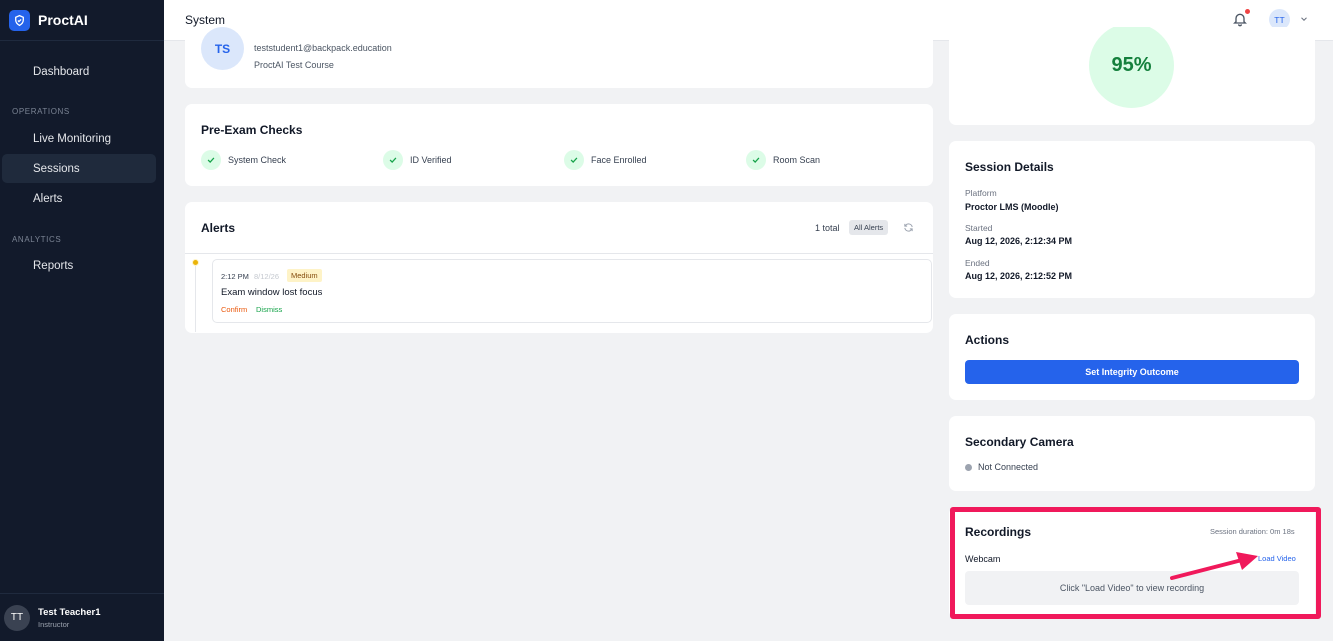 The height and width of the screenshot is (641, 1333). What do you see at coordinates (968, 467) in the screenshot?
I see `status-dot` at bounding box center [968, 467].